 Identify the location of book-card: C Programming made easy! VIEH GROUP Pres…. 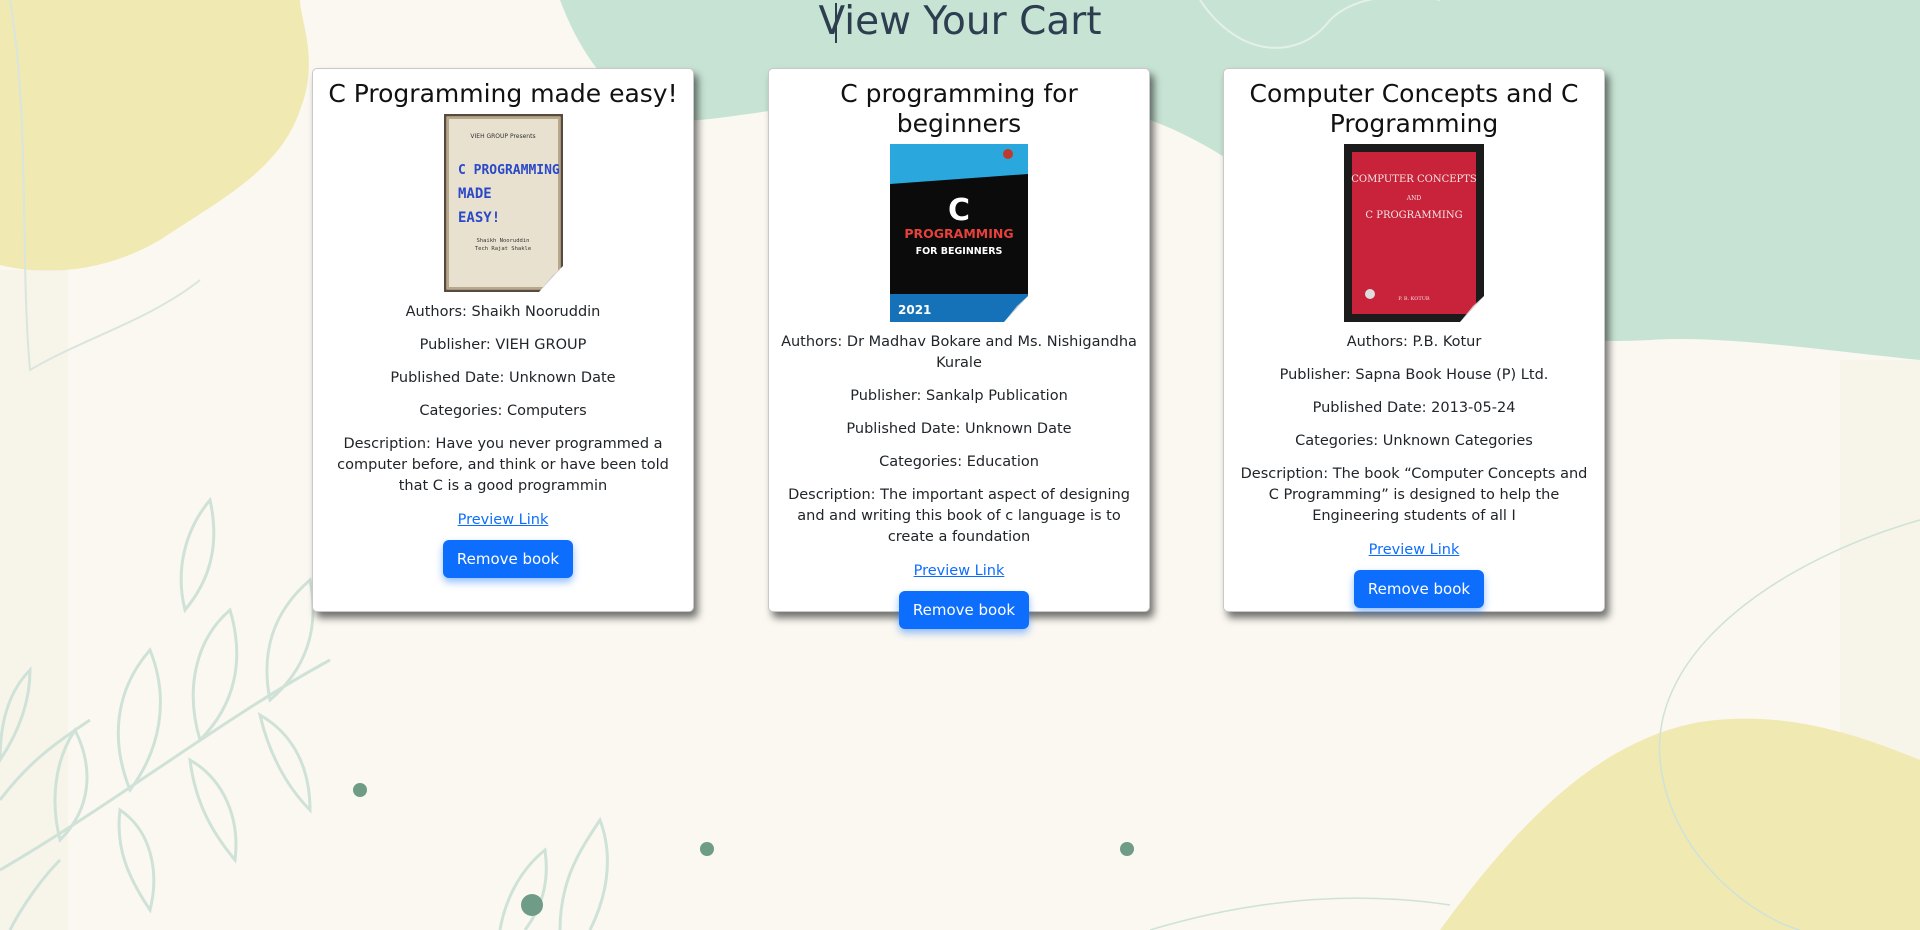
(503, 340).